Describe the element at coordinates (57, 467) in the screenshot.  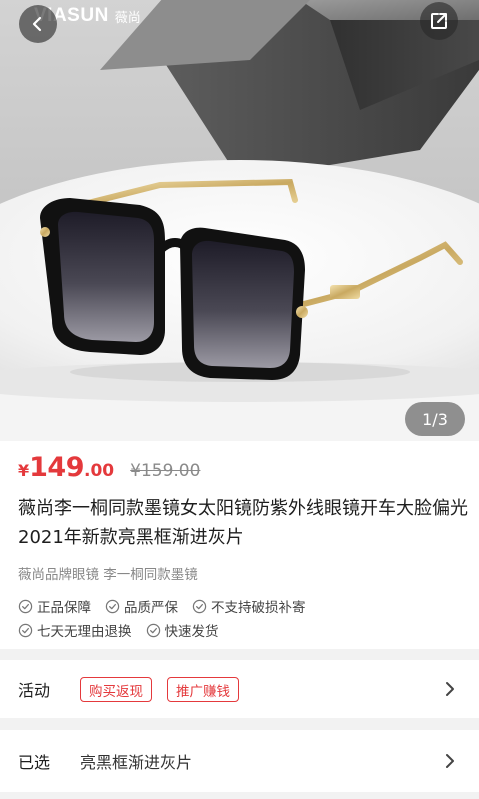
I see `price-integer: 149` at that location.